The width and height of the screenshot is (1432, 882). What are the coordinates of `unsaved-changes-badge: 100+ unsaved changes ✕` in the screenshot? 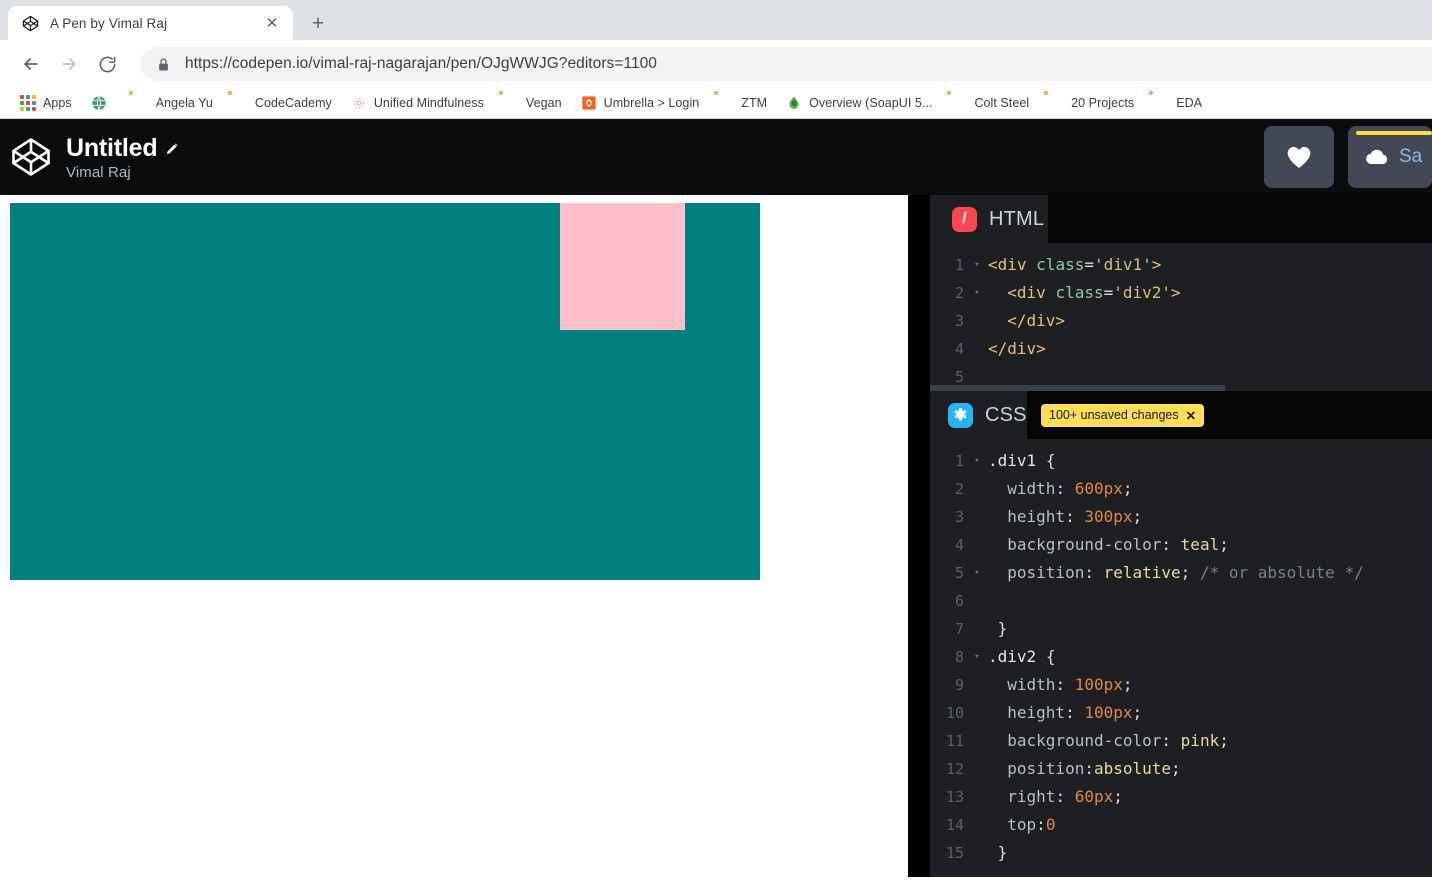 It's located at (1123, 415).